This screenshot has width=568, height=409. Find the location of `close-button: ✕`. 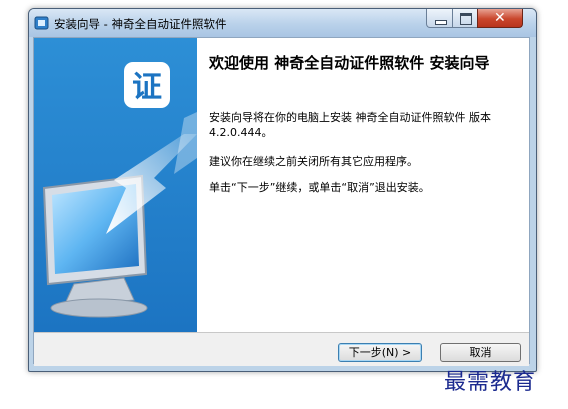

close-button: ✕ is located at coordinates (500, 18).